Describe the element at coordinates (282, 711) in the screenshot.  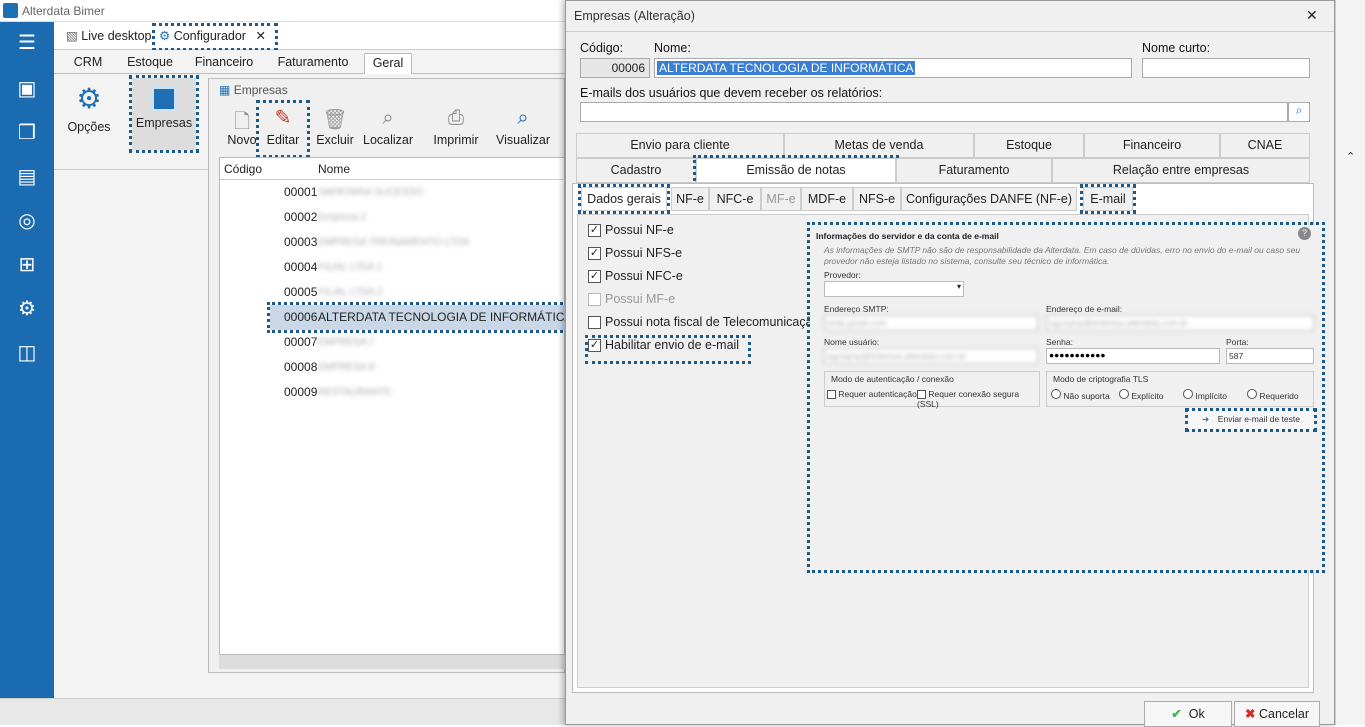
I see `status-bar` at that location.